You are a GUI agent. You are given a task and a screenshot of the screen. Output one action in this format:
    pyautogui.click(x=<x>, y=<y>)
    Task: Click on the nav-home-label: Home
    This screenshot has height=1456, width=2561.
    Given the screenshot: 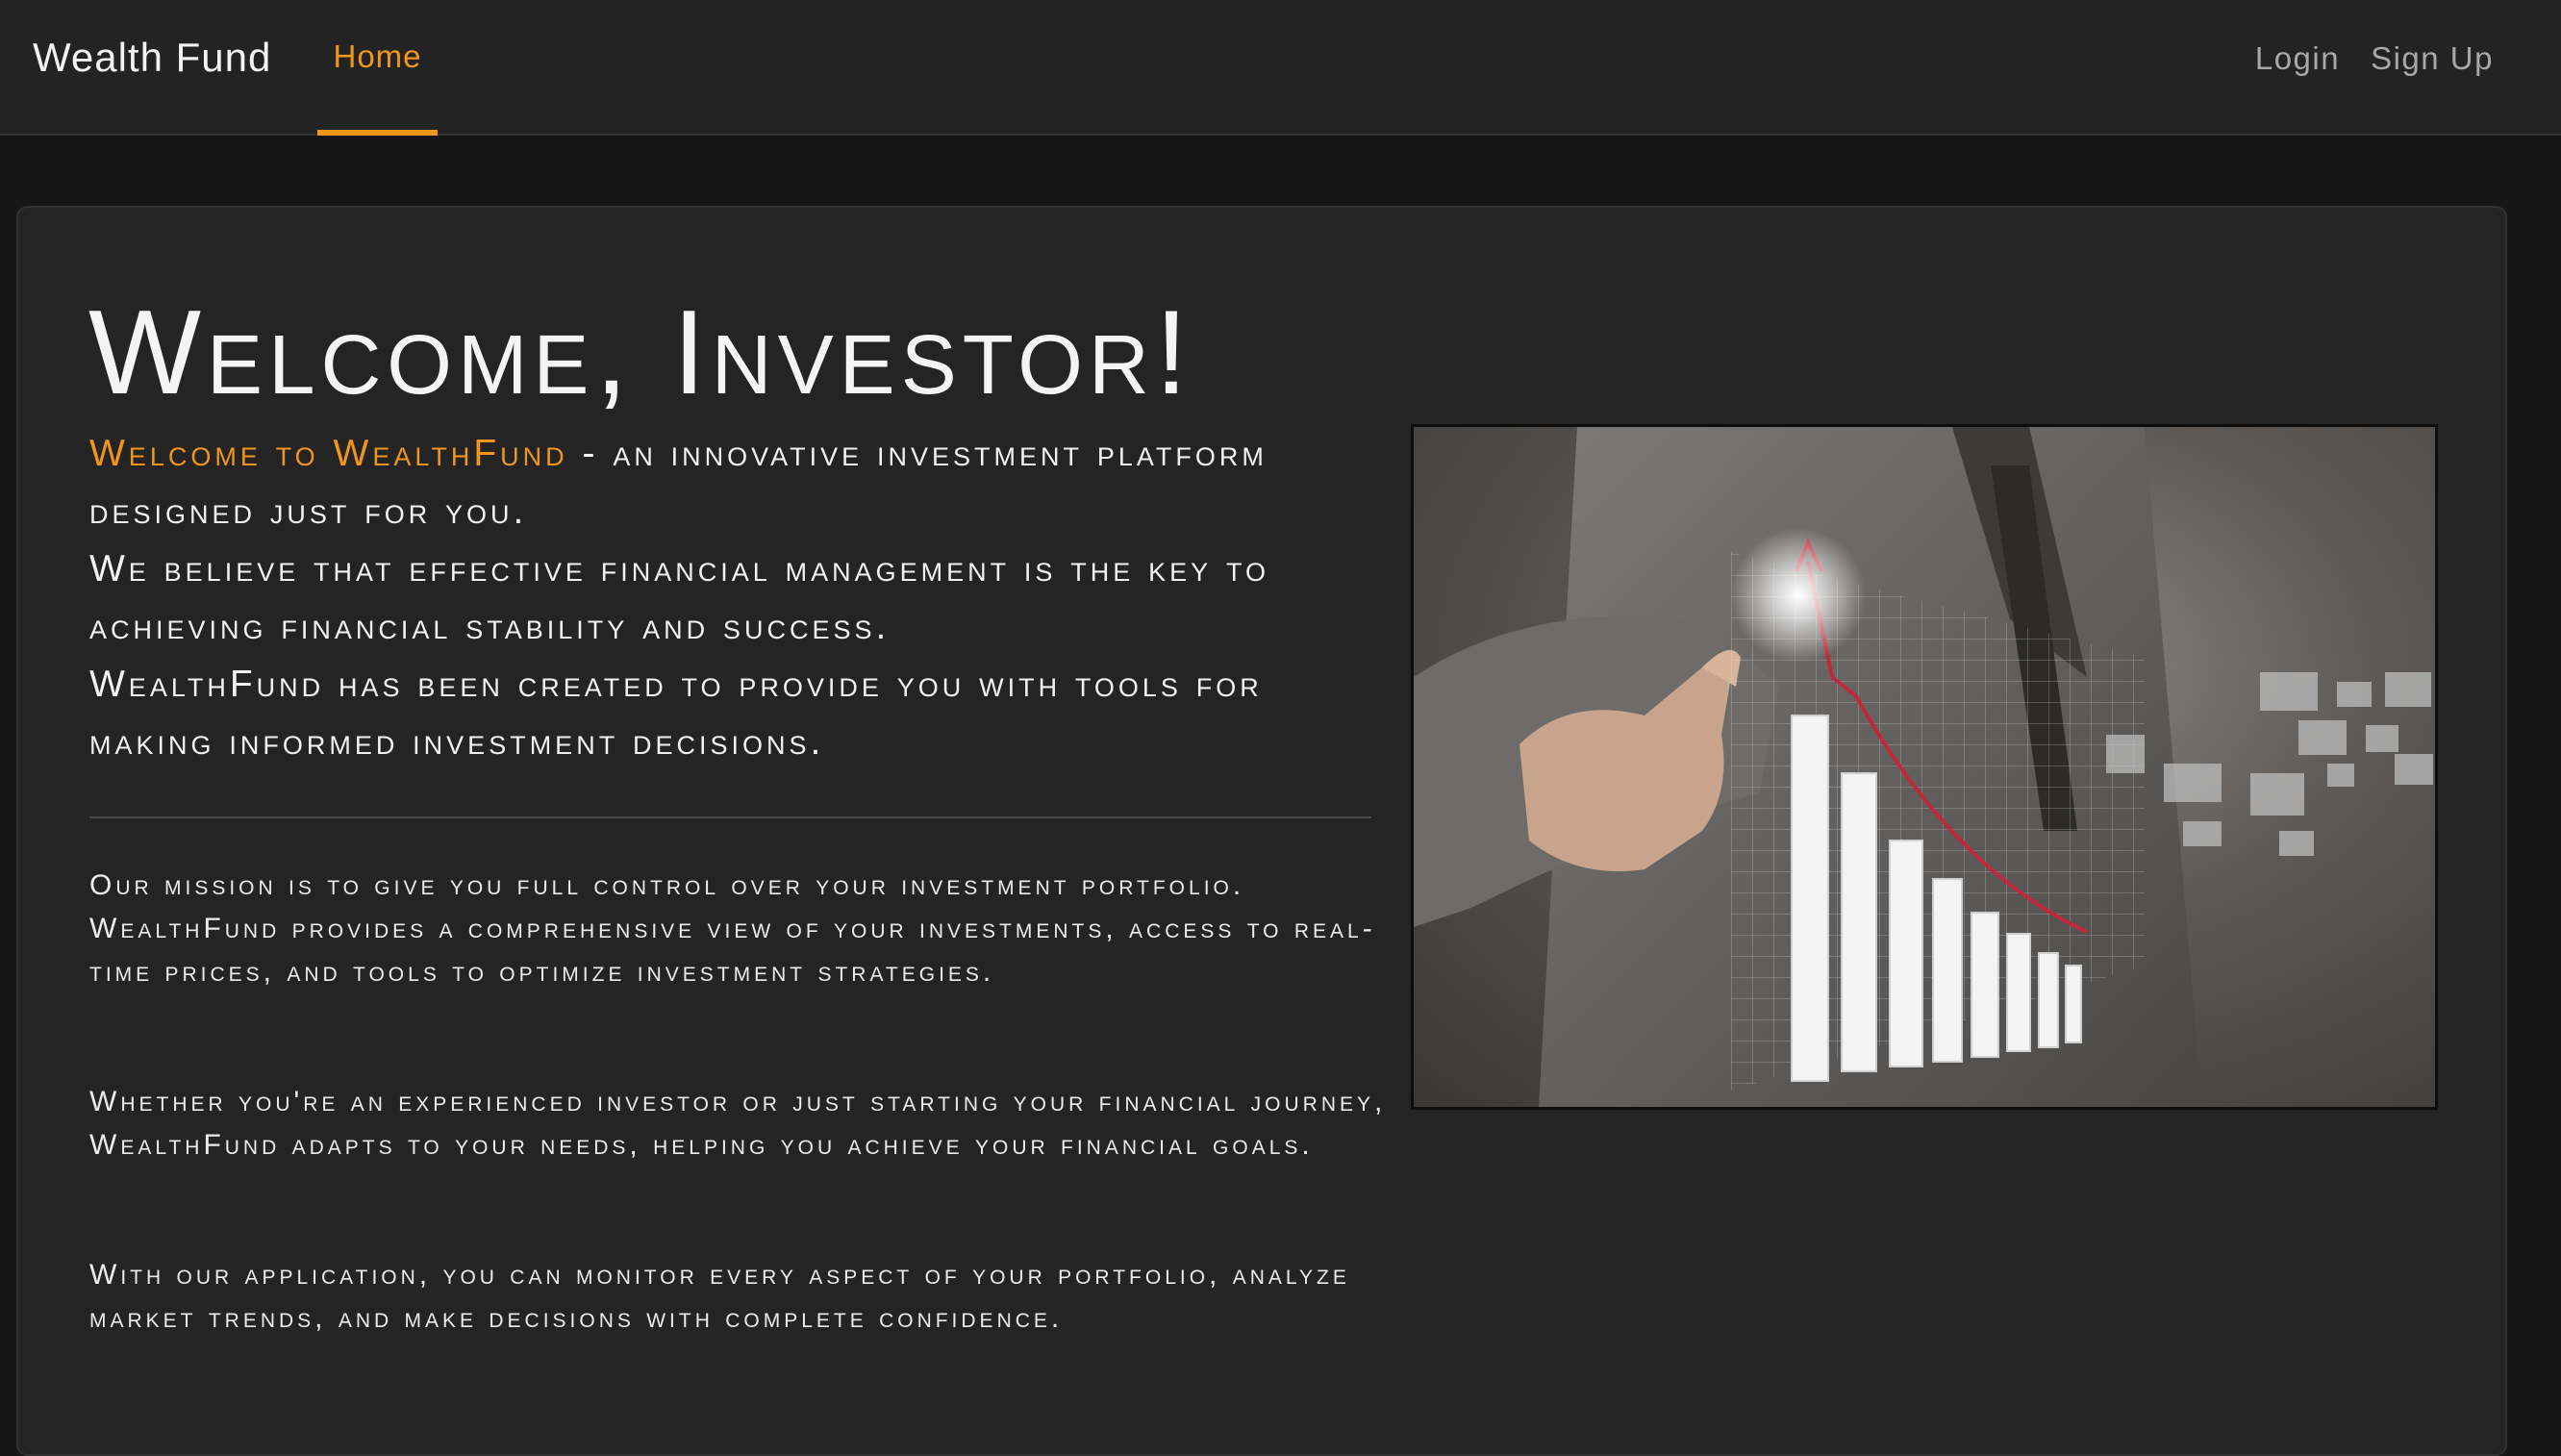 What is the action you would take?
    pyautogui.click(x=377, y=56)
    